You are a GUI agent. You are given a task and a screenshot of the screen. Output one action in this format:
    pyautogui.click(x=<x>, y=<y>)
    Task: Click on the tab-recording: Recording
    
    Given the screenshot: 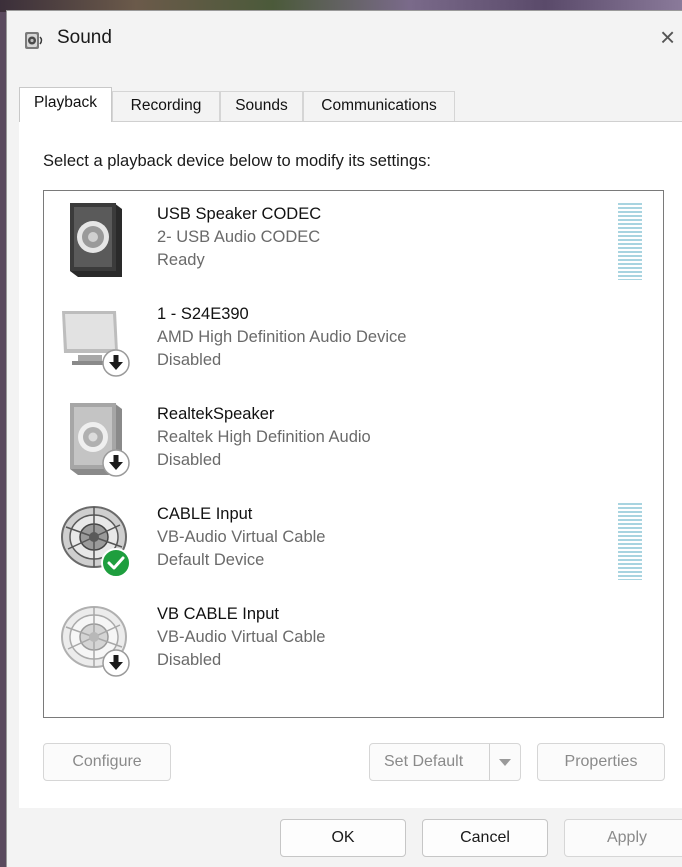 What is the action you would take?
    pyautogui.click(x=166, y=106)
    